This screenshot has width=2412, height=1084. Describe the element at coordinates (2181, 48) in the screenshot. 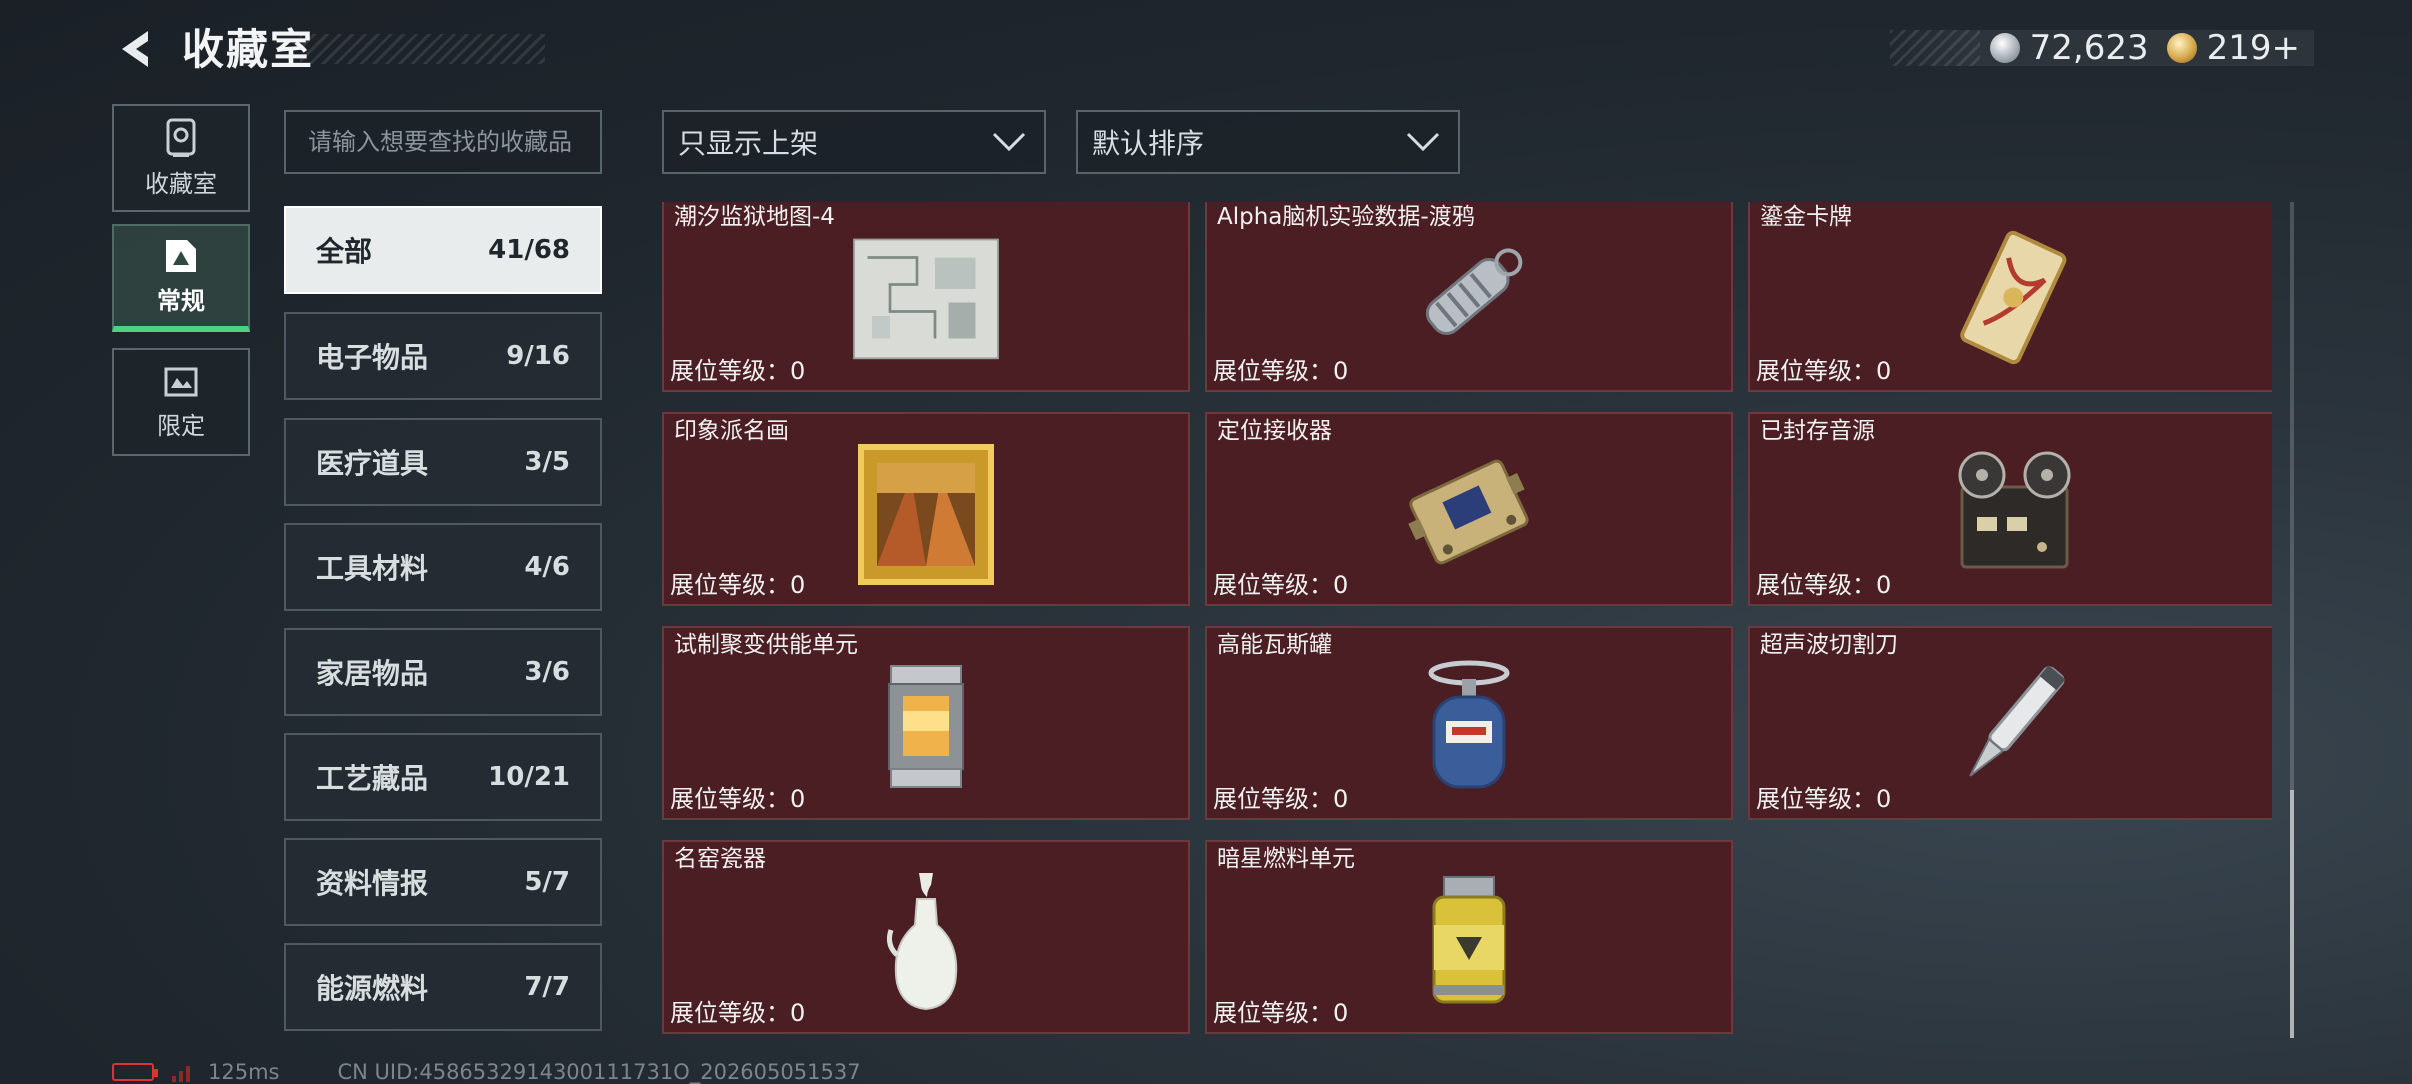

I see `gold-coin-icon` at that location.